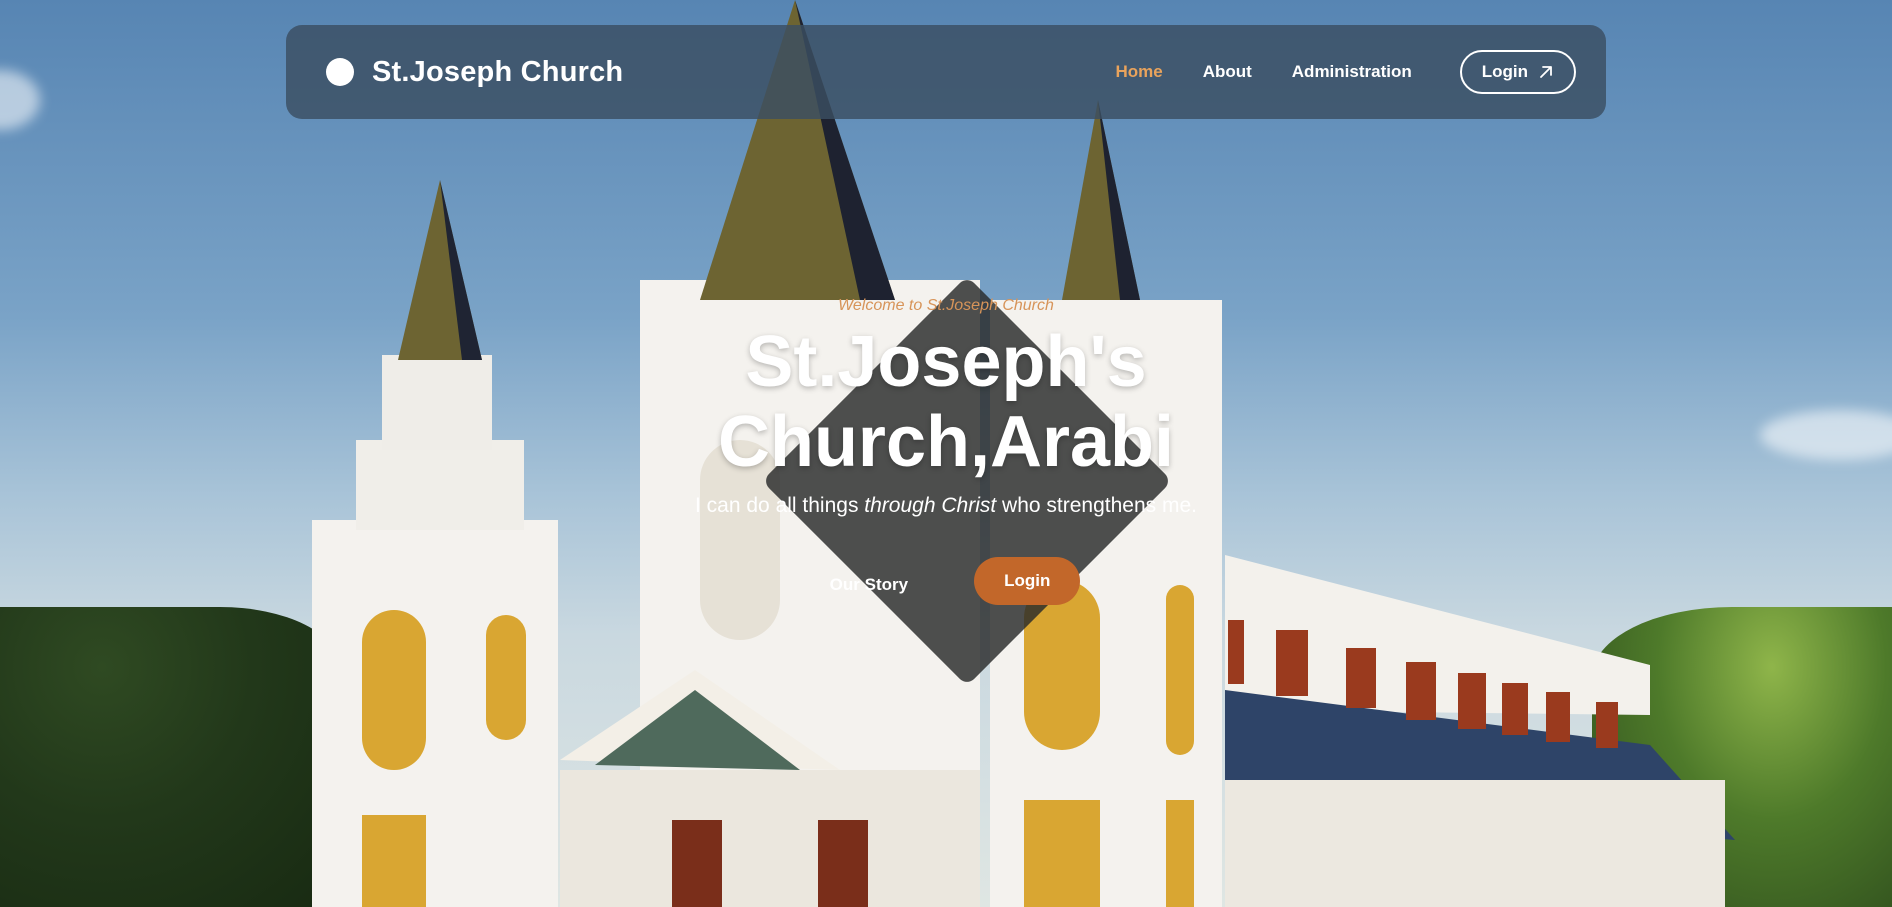  What do you see at coordinates (1504, 71) in the screenshot?
I see `nav-login-label: Login` at bounding box center [1504, 71].